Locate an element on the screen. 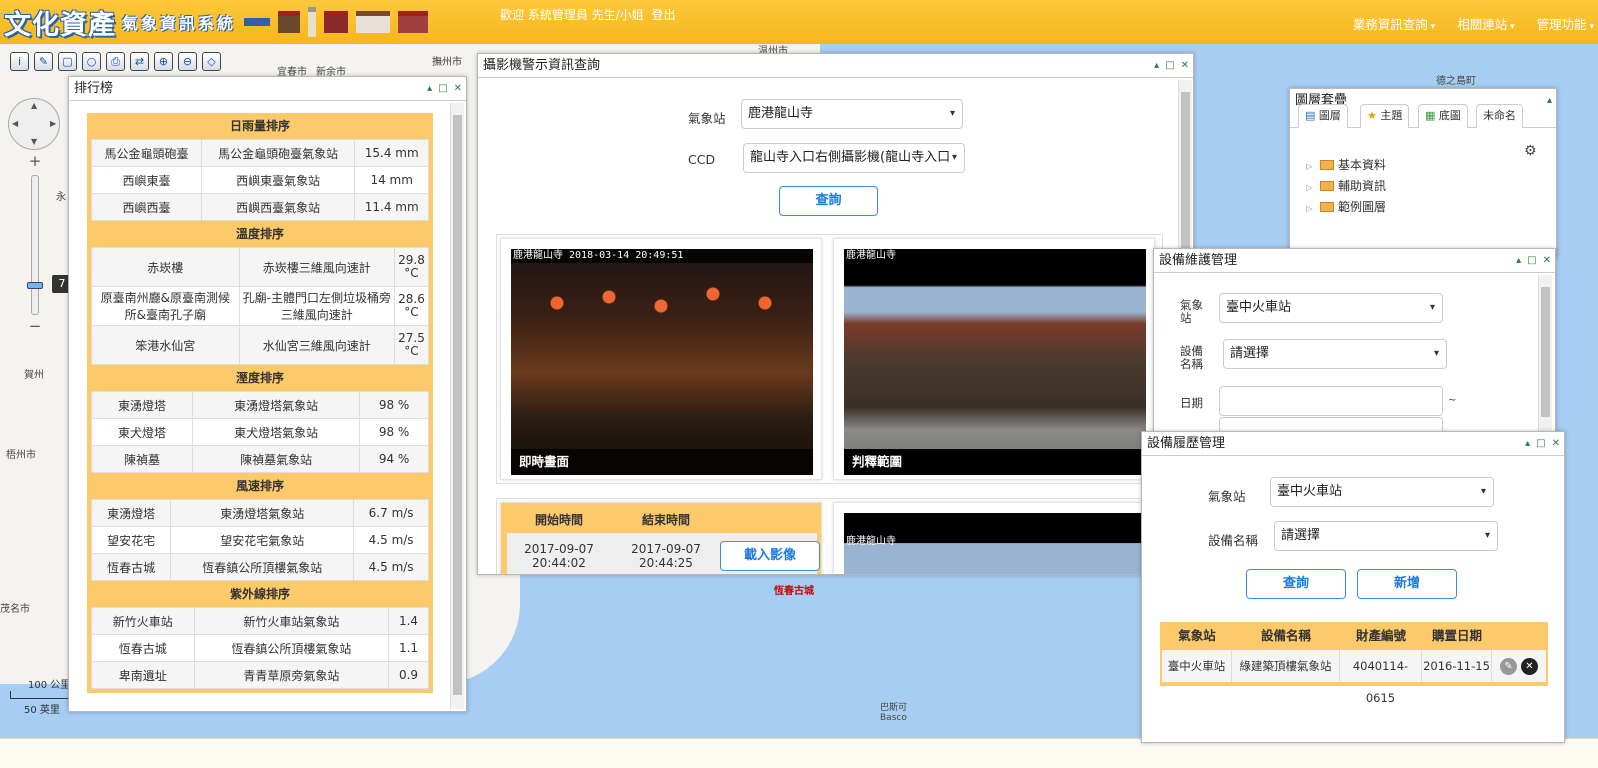  date-start-input is located at coordinates (1331, 401).